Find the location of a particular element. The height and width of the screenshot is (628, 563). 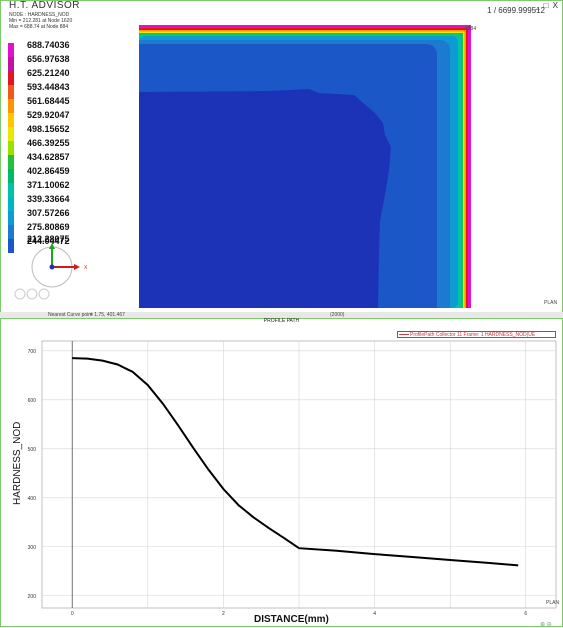

legend-value: 498.15652 is located at coordinates (48, 129).